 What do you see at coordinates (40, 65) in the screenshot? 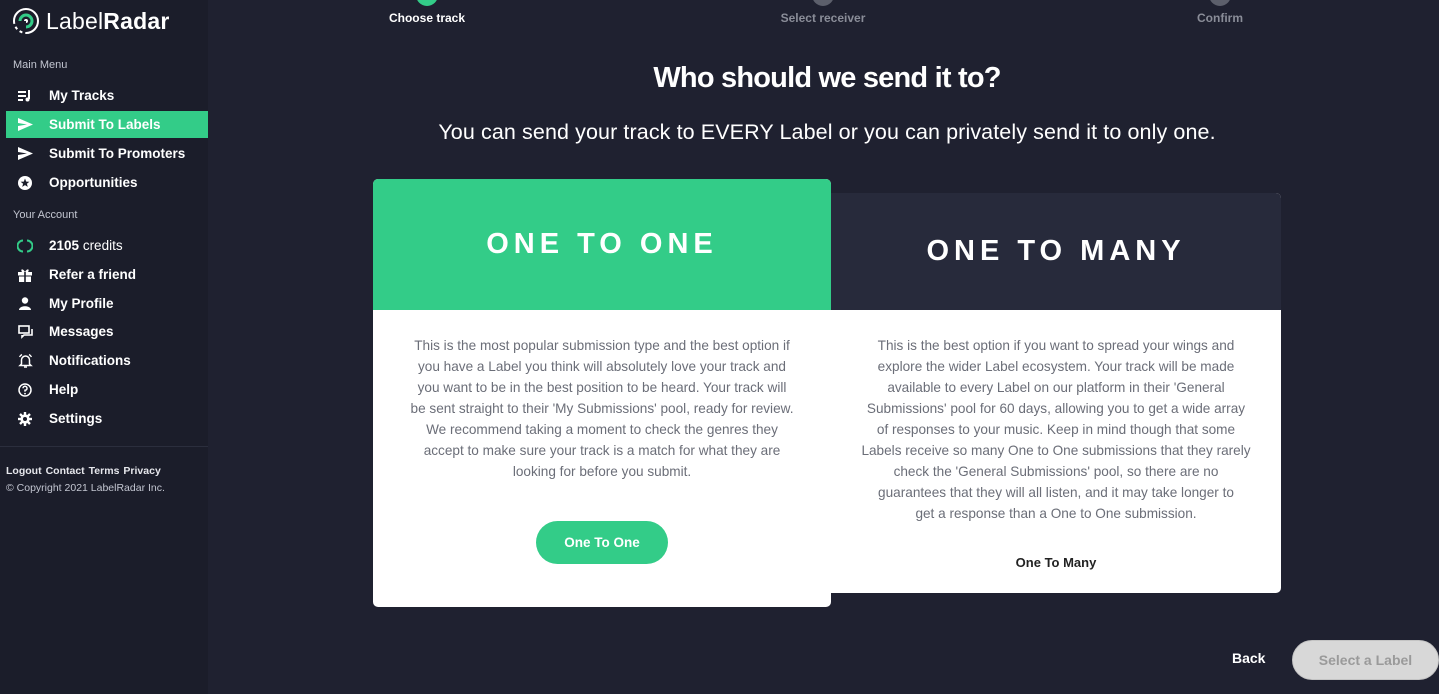
I see `main-menu-label: Main Menu` at bounding box center [40, 65].